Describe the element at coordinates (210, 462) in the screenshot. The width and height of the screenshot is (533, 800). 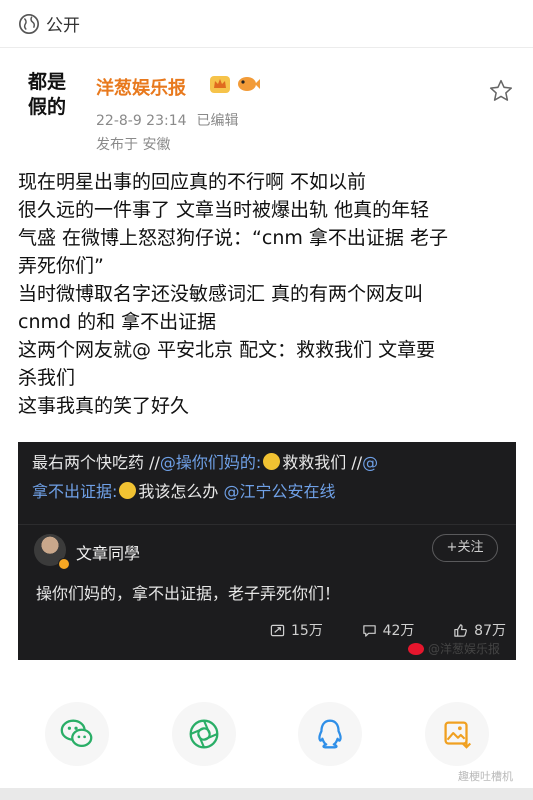
I see `mention-link: @操你们妈的:` at that location.